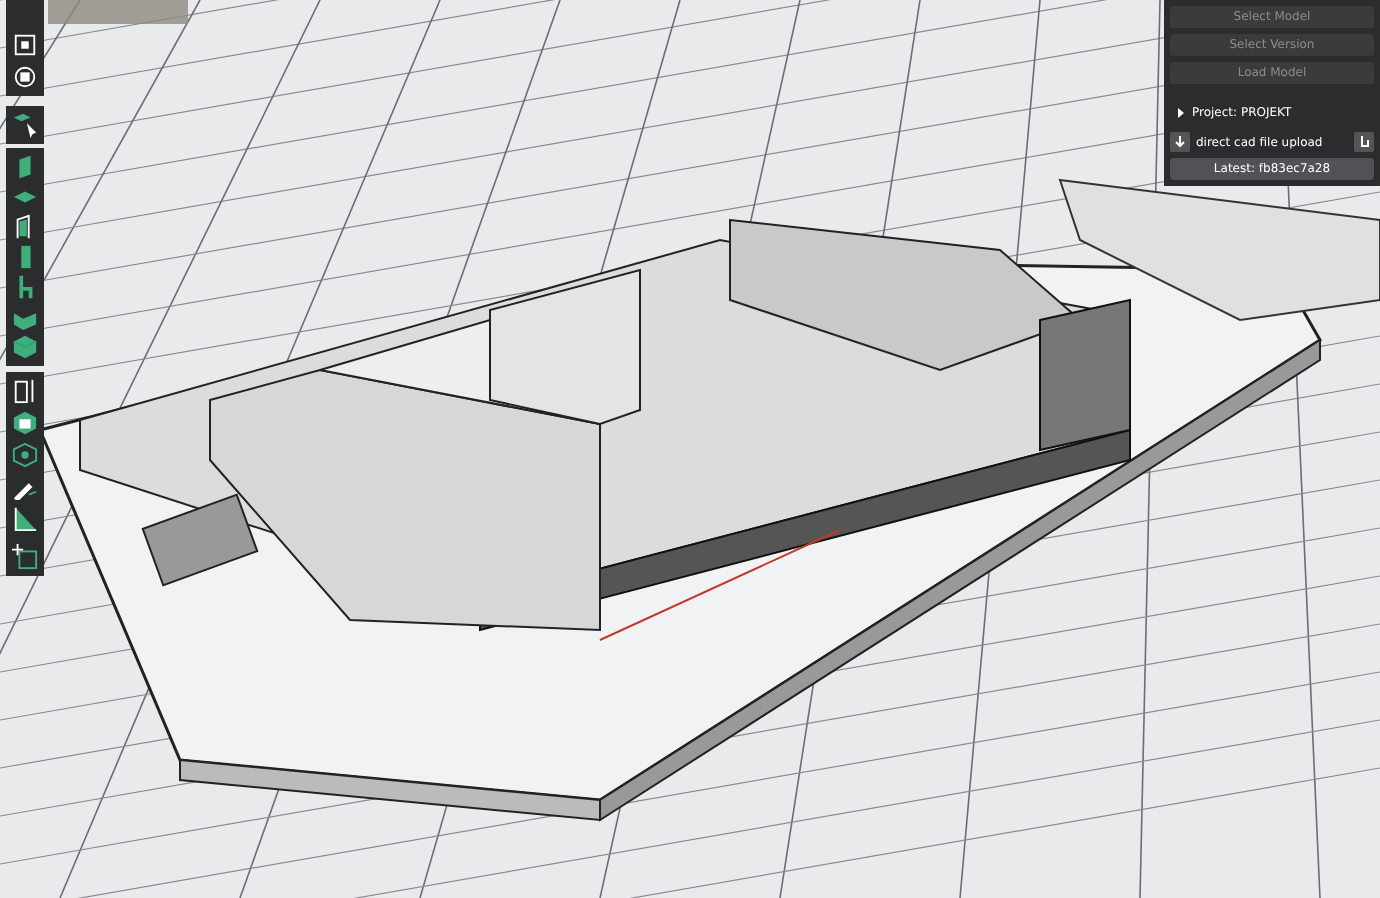  What do you see at coordinates (1181, 112) in the screenshot?
I see `caret-icon` at bounding box center [1181, 112].